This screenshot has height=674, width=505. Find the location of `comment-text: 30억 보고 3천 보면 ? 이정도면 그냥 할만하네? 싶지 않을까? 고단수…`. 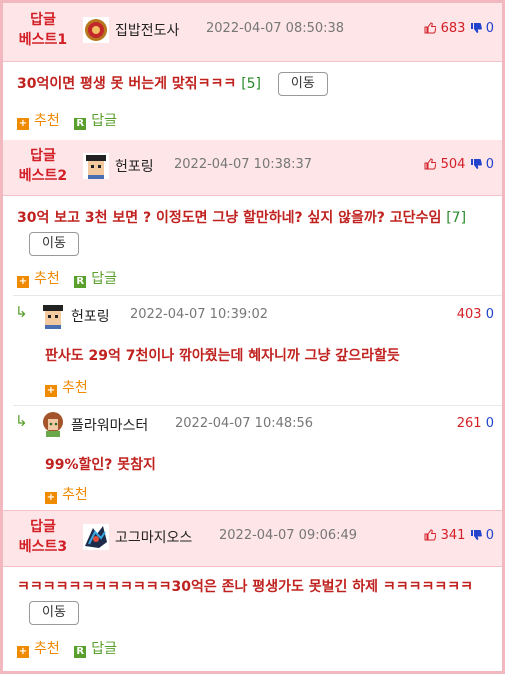

comment-text: 30억 보고 3천 보면 ? 이정도면 그냥 할만하네? 싶지 않을까? 고단수… is located at coordinates (252, 231).